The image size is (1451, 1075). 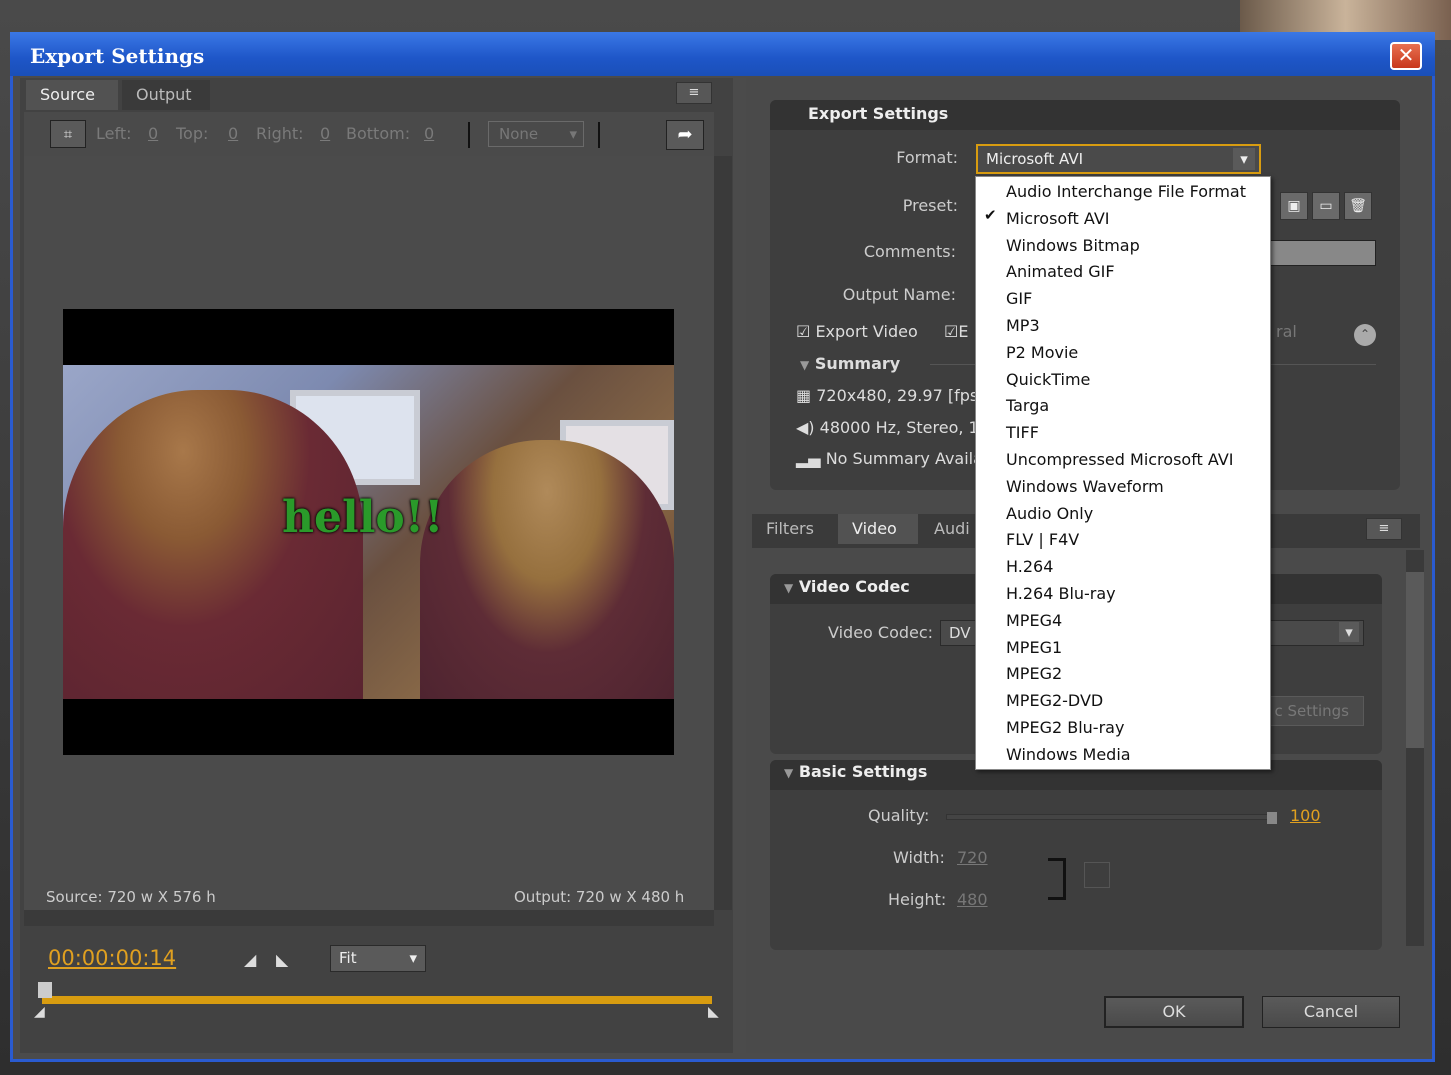 What do you see at coordinates (1035, 159) in the screenshot?
I see `format-value: Microsoft AVI` at bounding box center [1035, 159].